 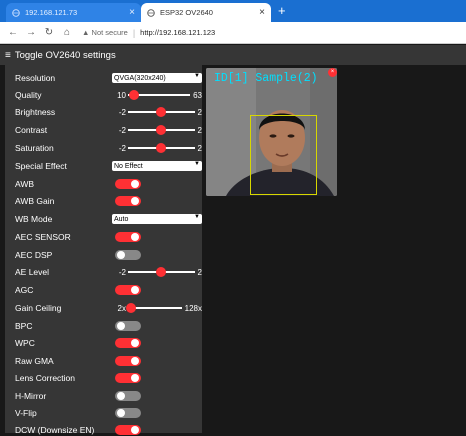 I want to click on dcw-toggle, so click(x=128, y=430).